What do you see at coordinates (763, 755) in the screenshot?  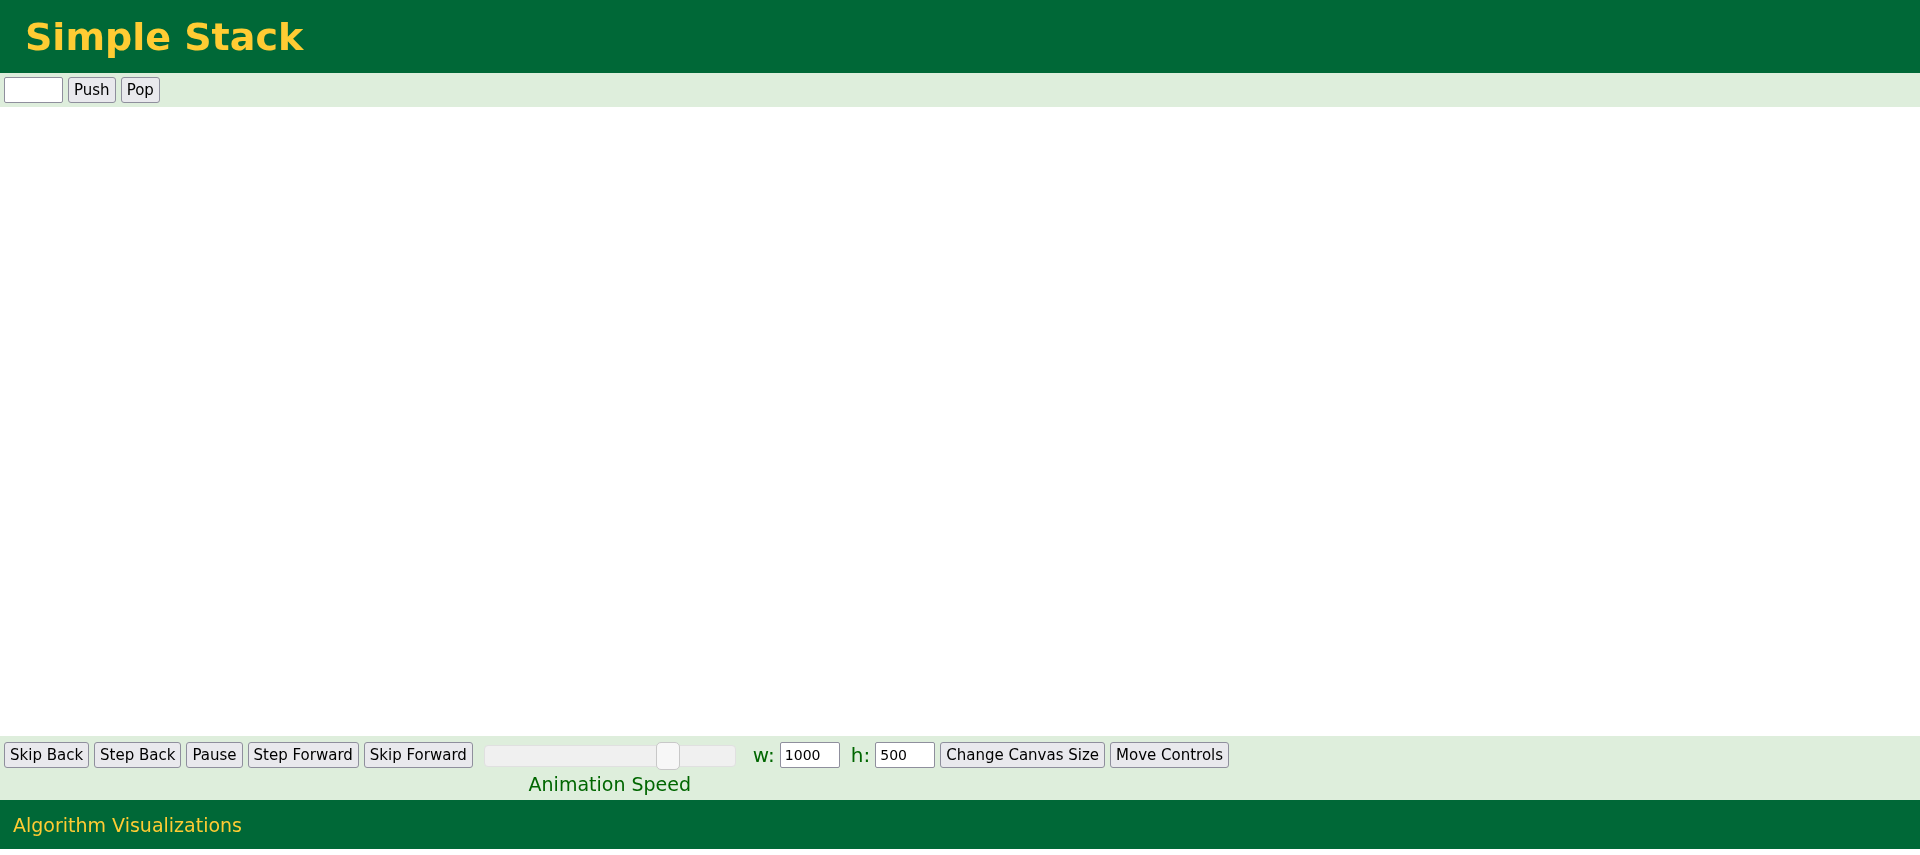 I see `width-label: w:` at bounding box center [763, 755].